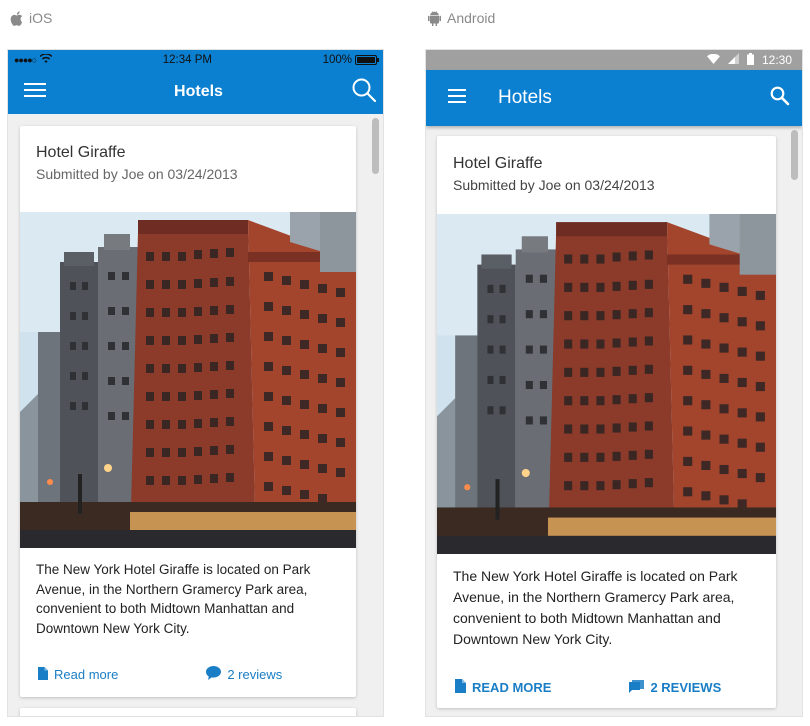 This screenshot has width=810, height=726. Describe the element at coordinates (187, 60) in the screenshot. I see `ios-status-time: 12:34 PM` at that location.